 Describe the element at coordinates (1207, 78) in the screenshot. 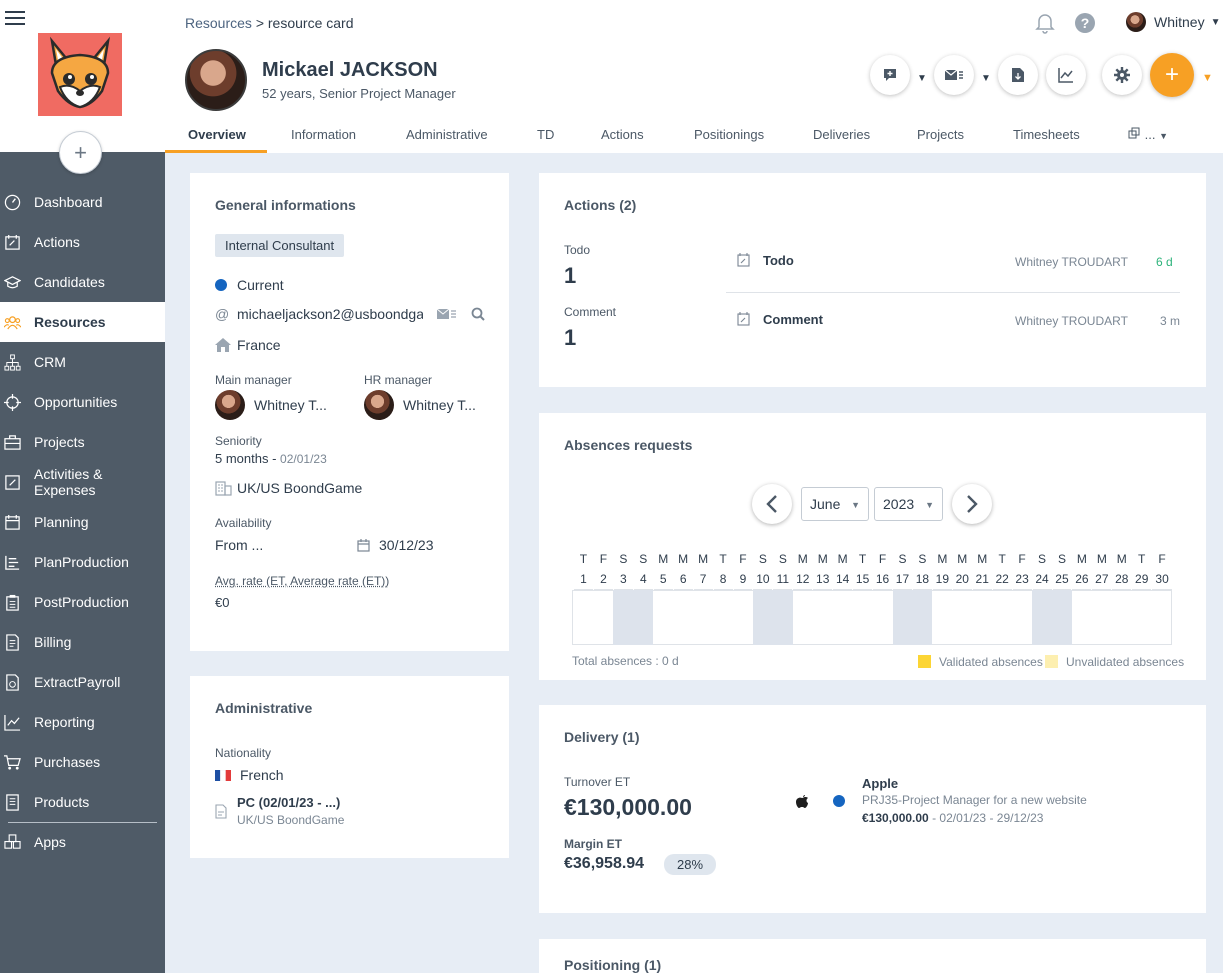

I see `add-menu-caret-icon: ▼` at that location.